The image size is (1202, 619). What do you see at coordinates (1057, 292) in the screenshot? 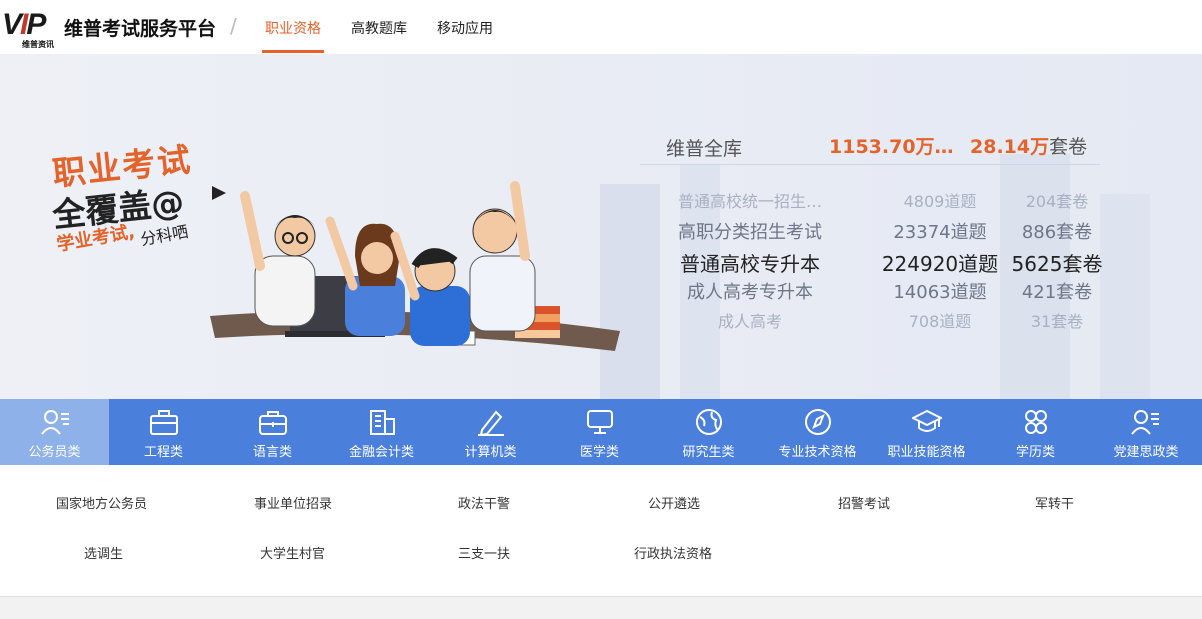
I see `set-count: 421套卷` at bounding box center [1057, 292].